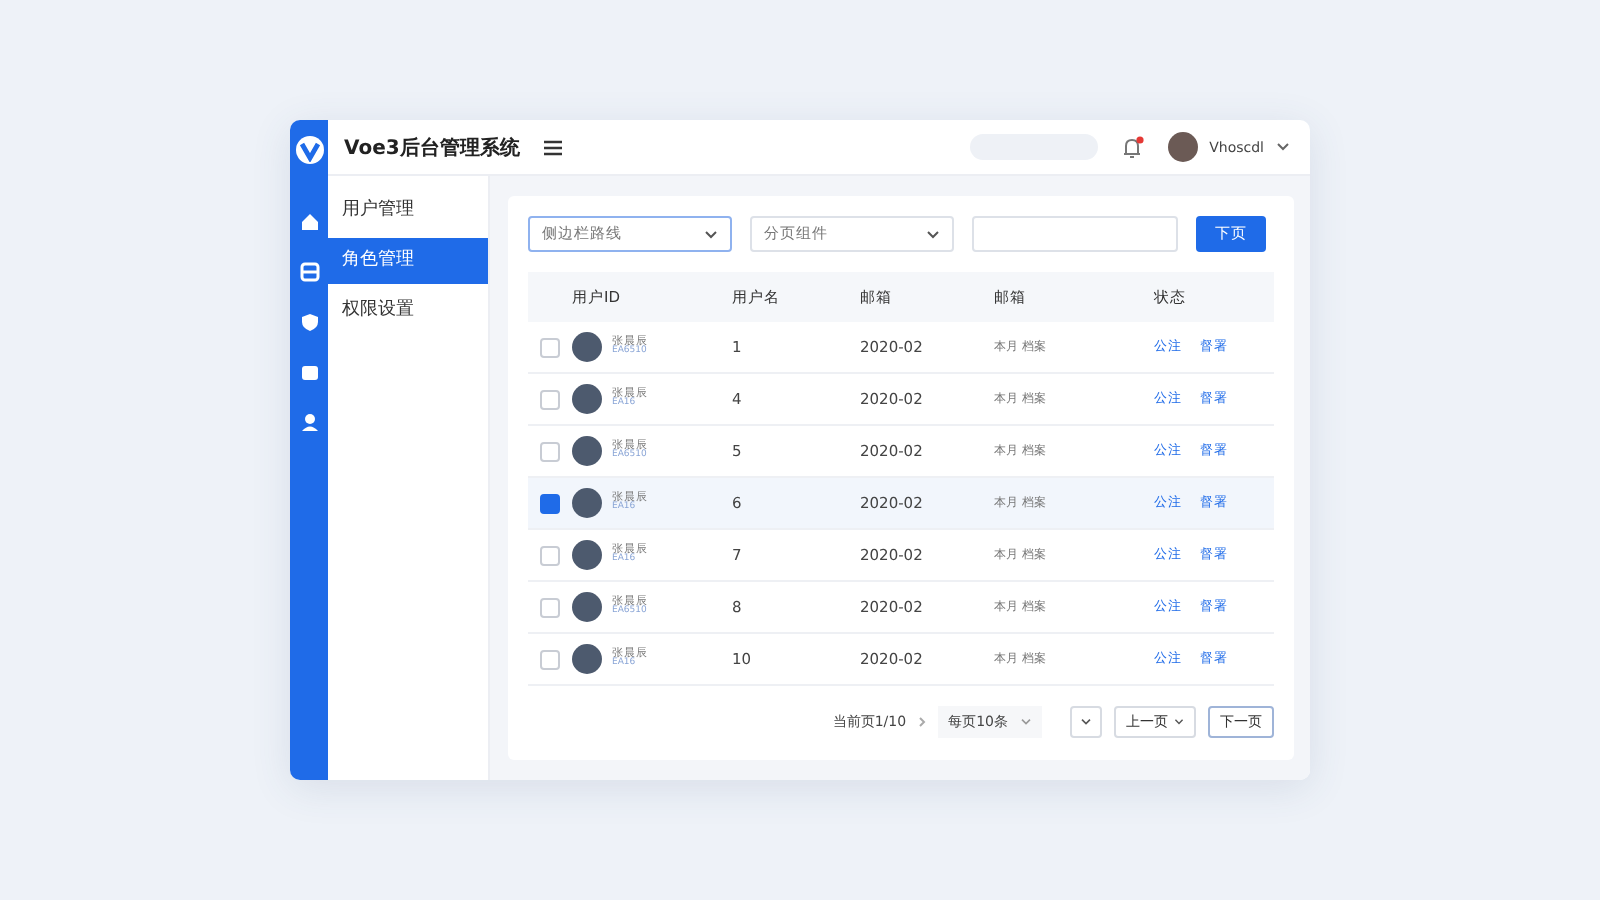 Image resolution: width=1600 pixels, height=900 pixels. Describe the element at coordinates (408, 211) in the screenshot. I see `menu-item: 用户管理` at that location.